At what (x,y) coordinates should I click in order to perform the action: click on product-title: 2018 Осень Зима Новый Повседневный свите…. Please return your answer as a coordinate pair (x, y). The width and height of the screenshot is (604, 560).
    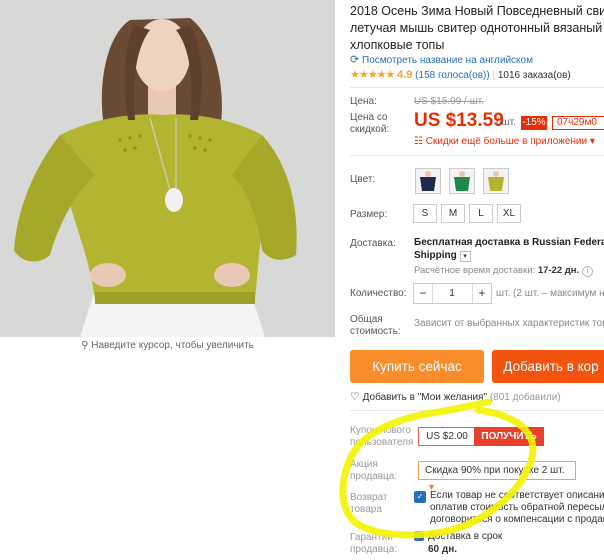
    Looking at the image, I should click on (477, 28).